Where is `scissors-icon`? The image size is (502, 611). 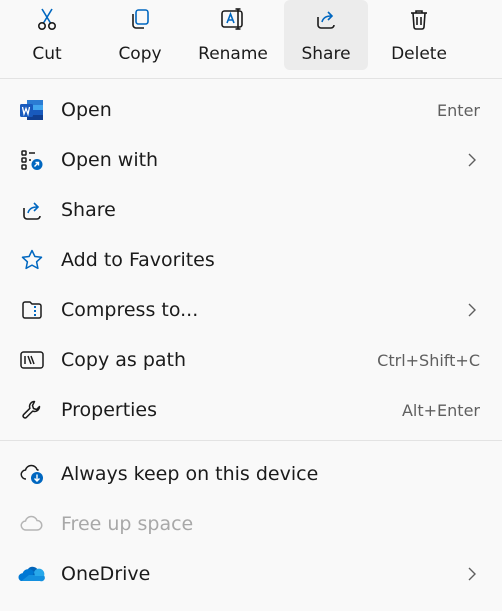
scissors-icon is located at coordinates (47, 19).